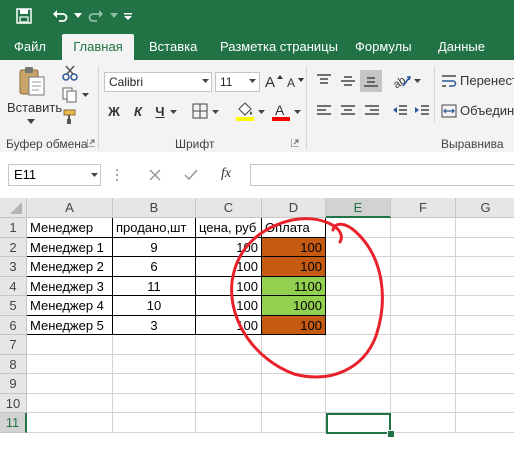 Image resolution: width=514 pixels, height=451 pixels. Describe the element at coordinates (296, 82) in the screenshot. I see `decrease-font-size-icon: A` at that location.